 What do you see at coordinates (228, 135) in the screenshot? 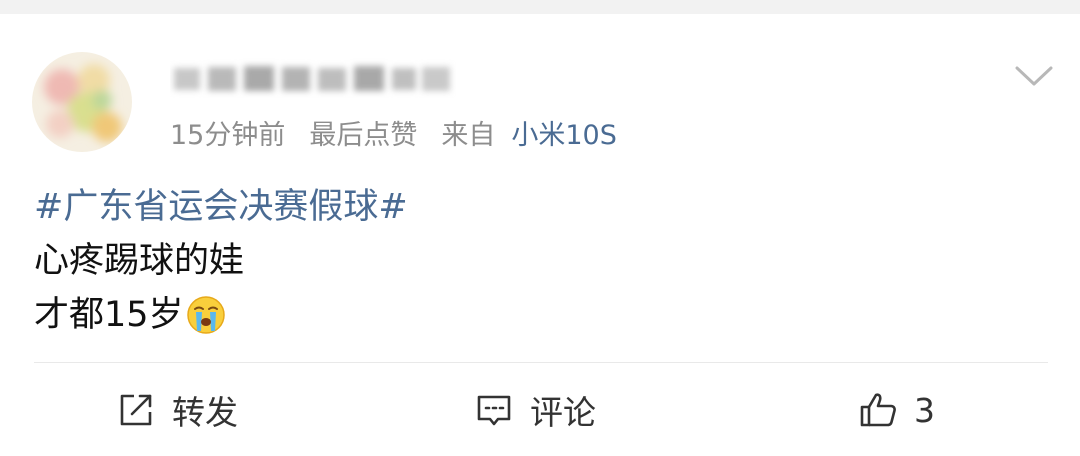
I see `post-time: 15分钟前` at bounding box center [228, 135].